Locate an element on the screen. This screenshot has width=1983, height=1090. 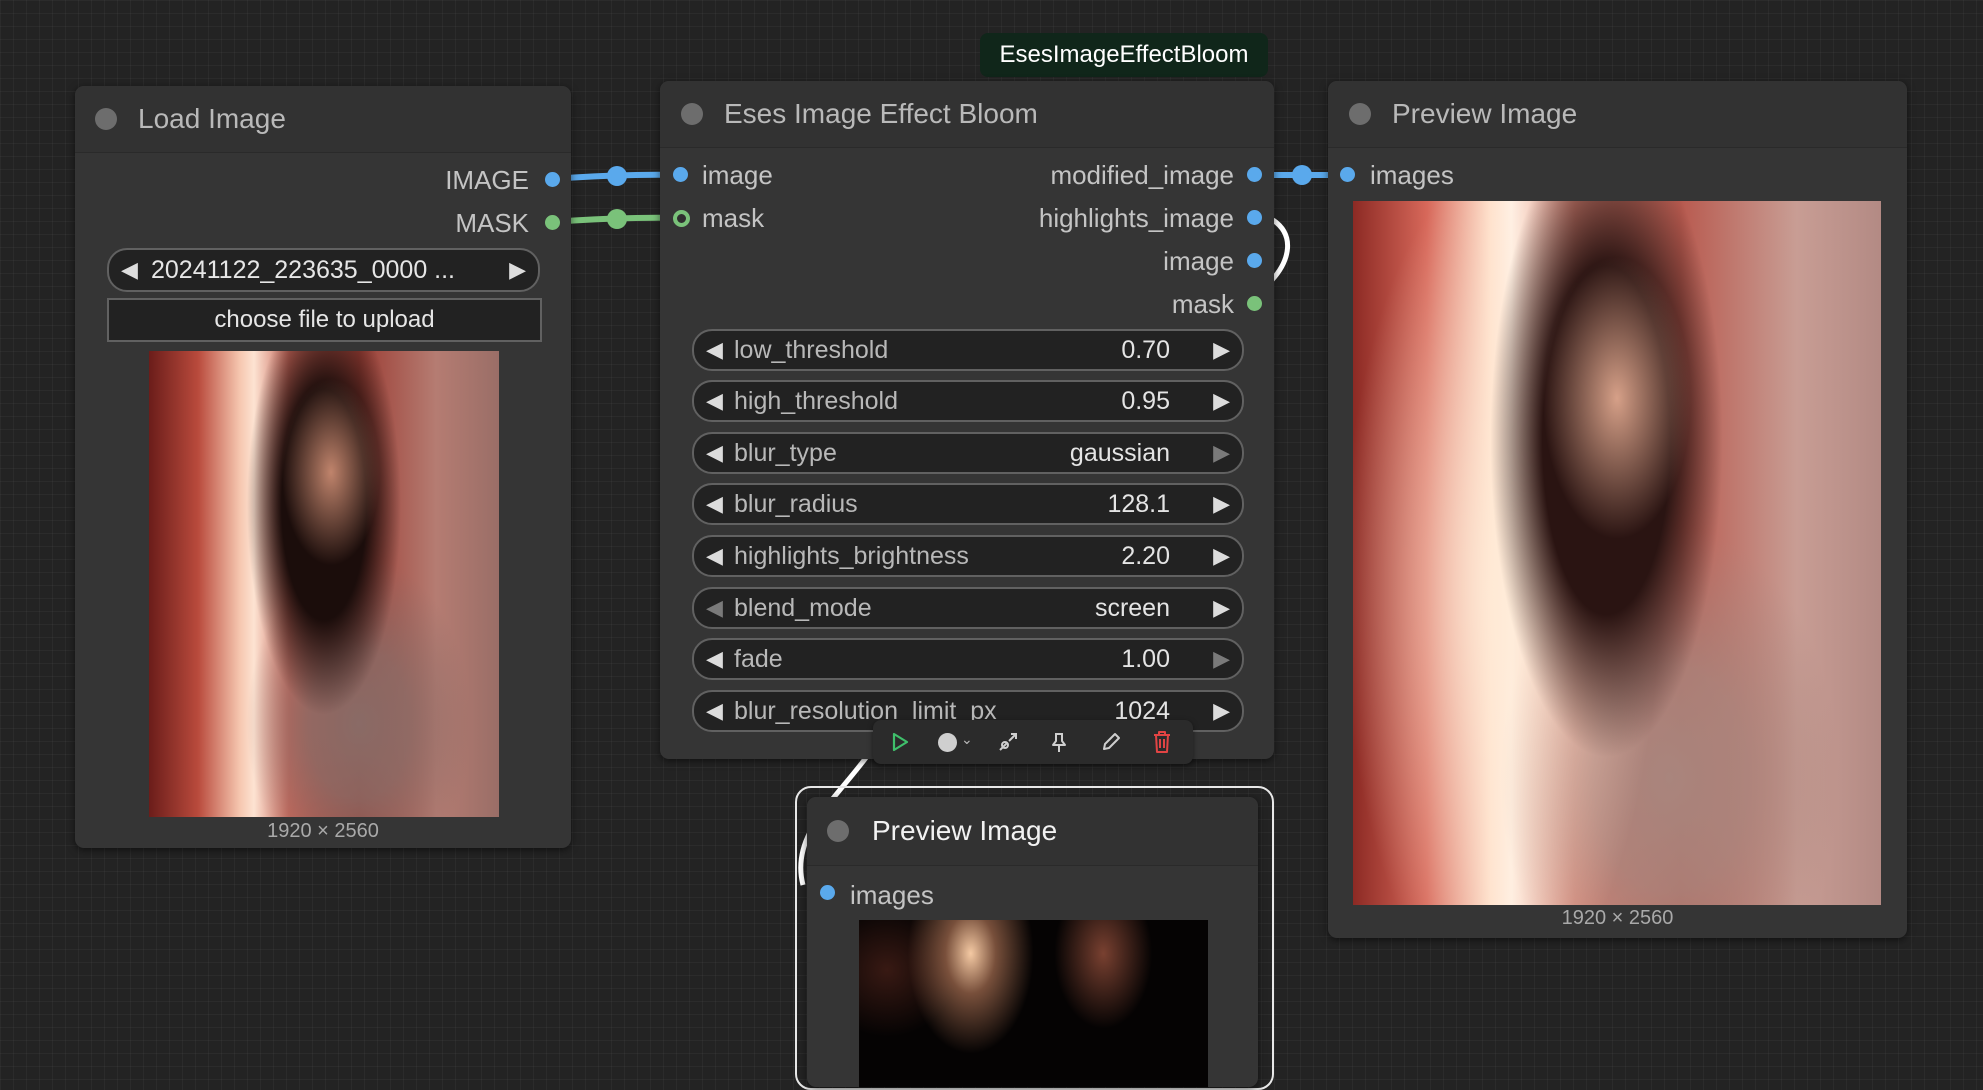
tooltip-text: EsesImageEffectBloom is located at coordinates (1124, 54).